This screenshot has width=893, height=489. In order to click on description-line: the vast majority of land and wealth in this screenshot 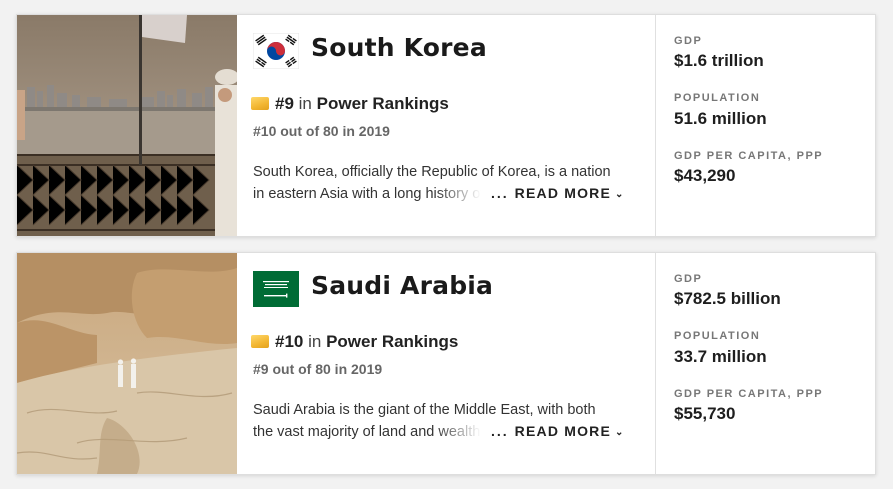, I will do `click(367, 432)`.